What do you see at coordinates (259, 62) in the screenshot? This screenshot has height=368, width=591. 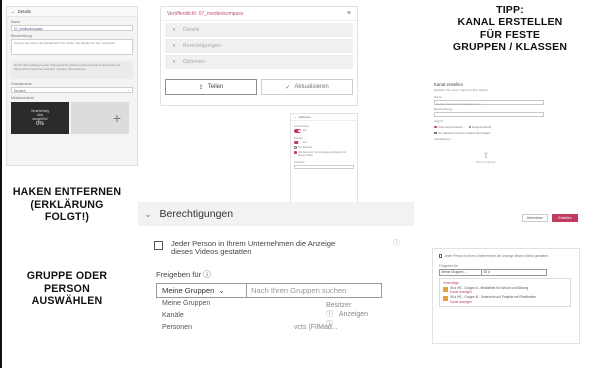 I see `section-options: › Optionen` at bounding box center [259, 62].